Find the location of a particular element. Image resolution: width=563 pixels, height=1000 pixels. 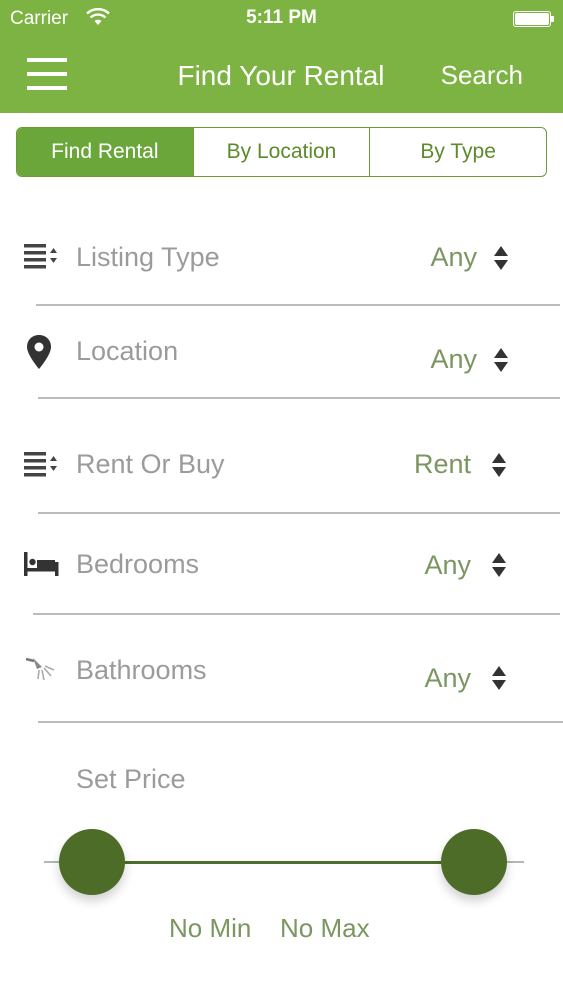

filter-row-bathrooms: Bathrooms Any is located at coordinates (281, 680).